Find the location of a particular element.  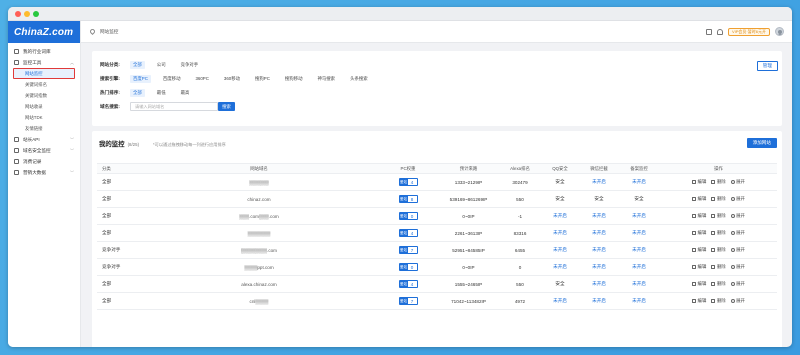

domain-search-input: 请输入网站域名 is located at coordinates (174, 106).